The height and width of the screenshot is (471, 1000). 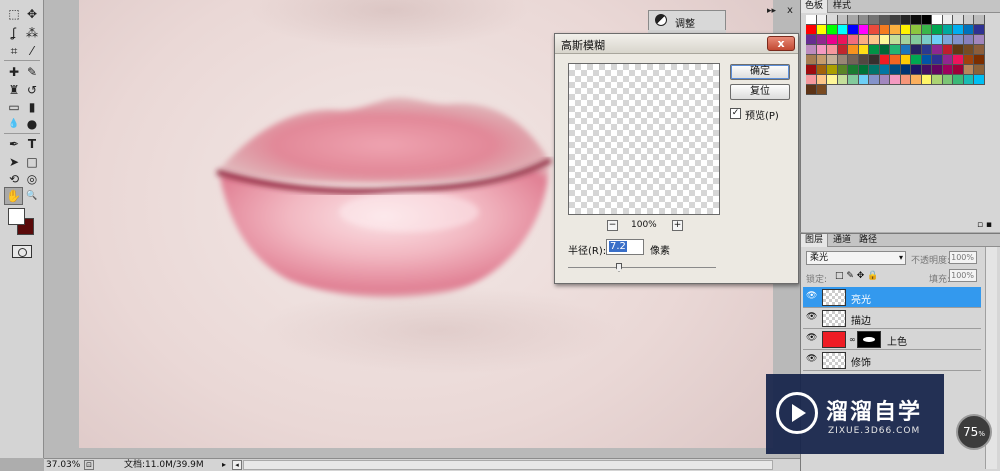 What do you see at coordinates (14, 124) in the screenshot?
I see `blur-tool-icon: 💧` at bounding box center [14, 124].